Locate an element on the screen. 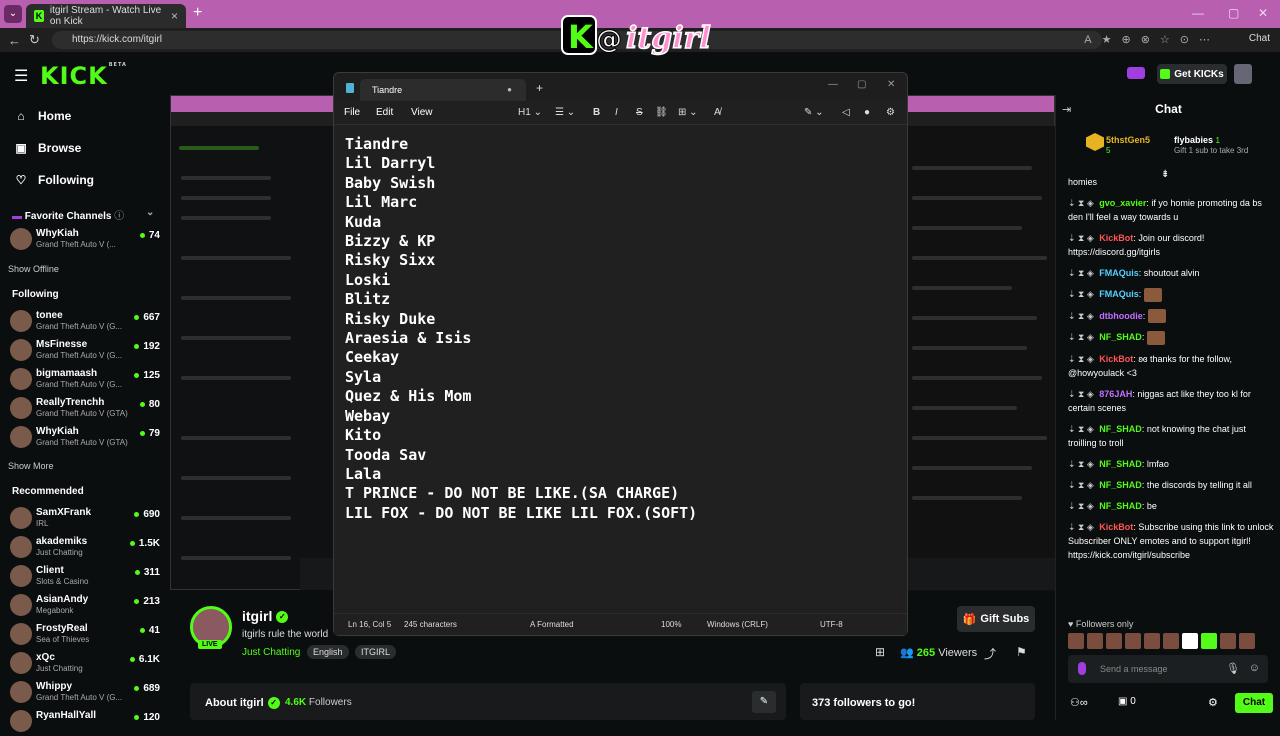 The height and width of the screenshot is (736, 1280). notification-icon: ◁ is located at coordinates (846, 112).